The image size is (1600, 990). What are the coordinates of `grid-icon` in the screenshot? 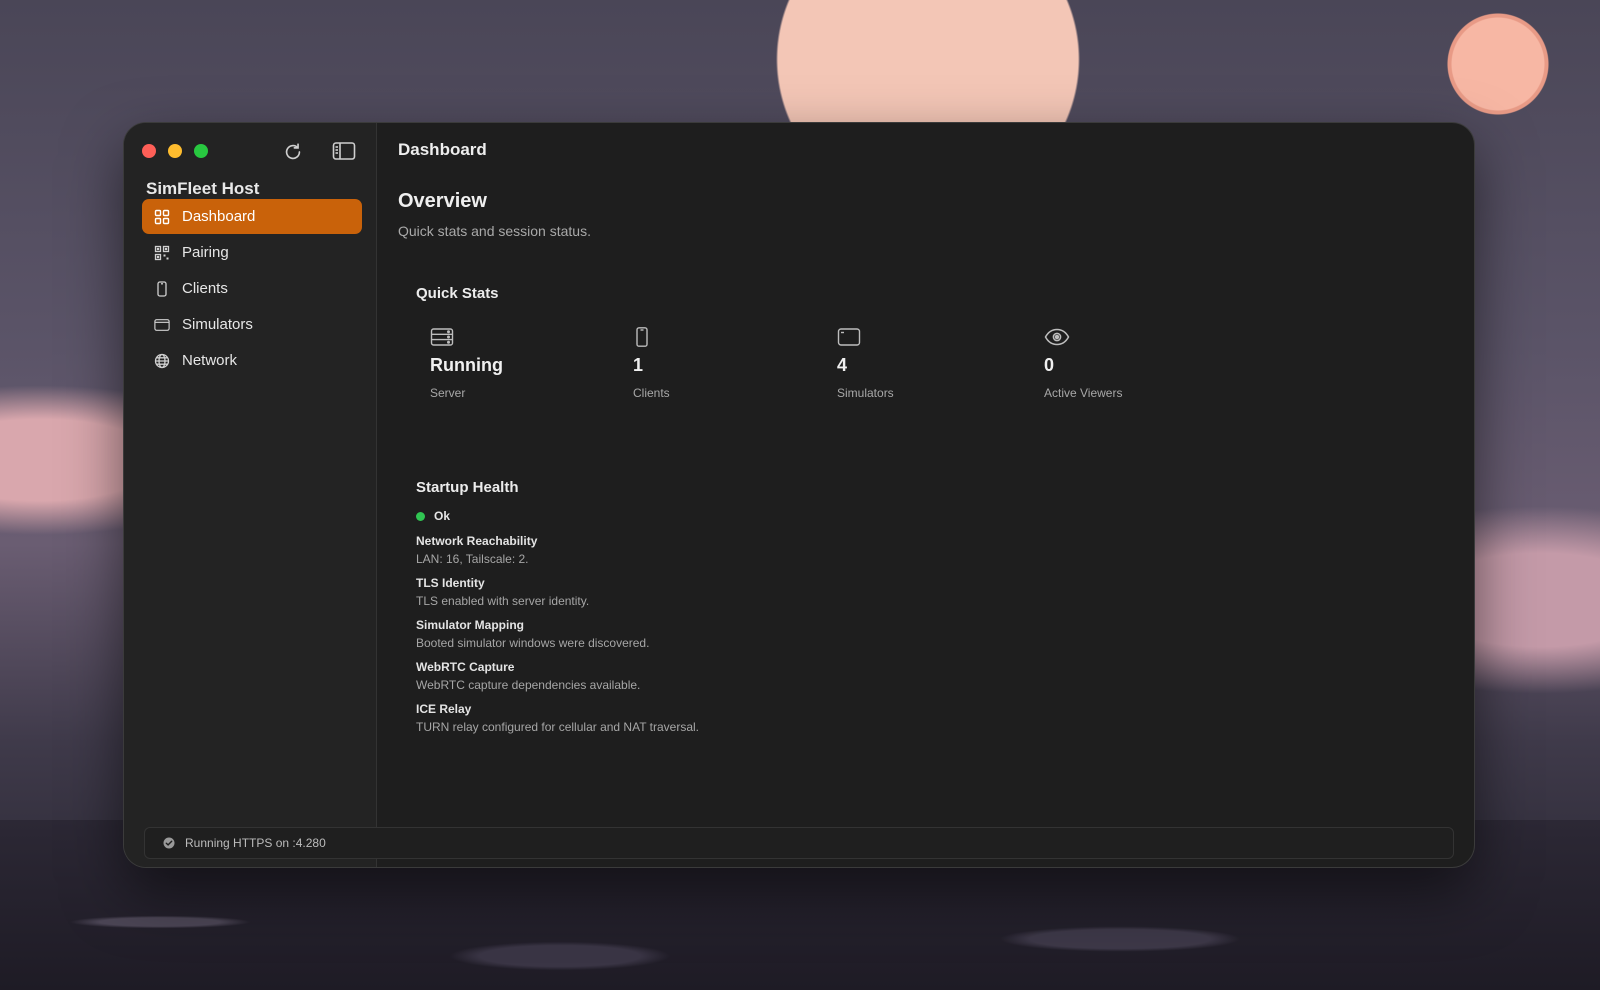 It's located at (162, 217).